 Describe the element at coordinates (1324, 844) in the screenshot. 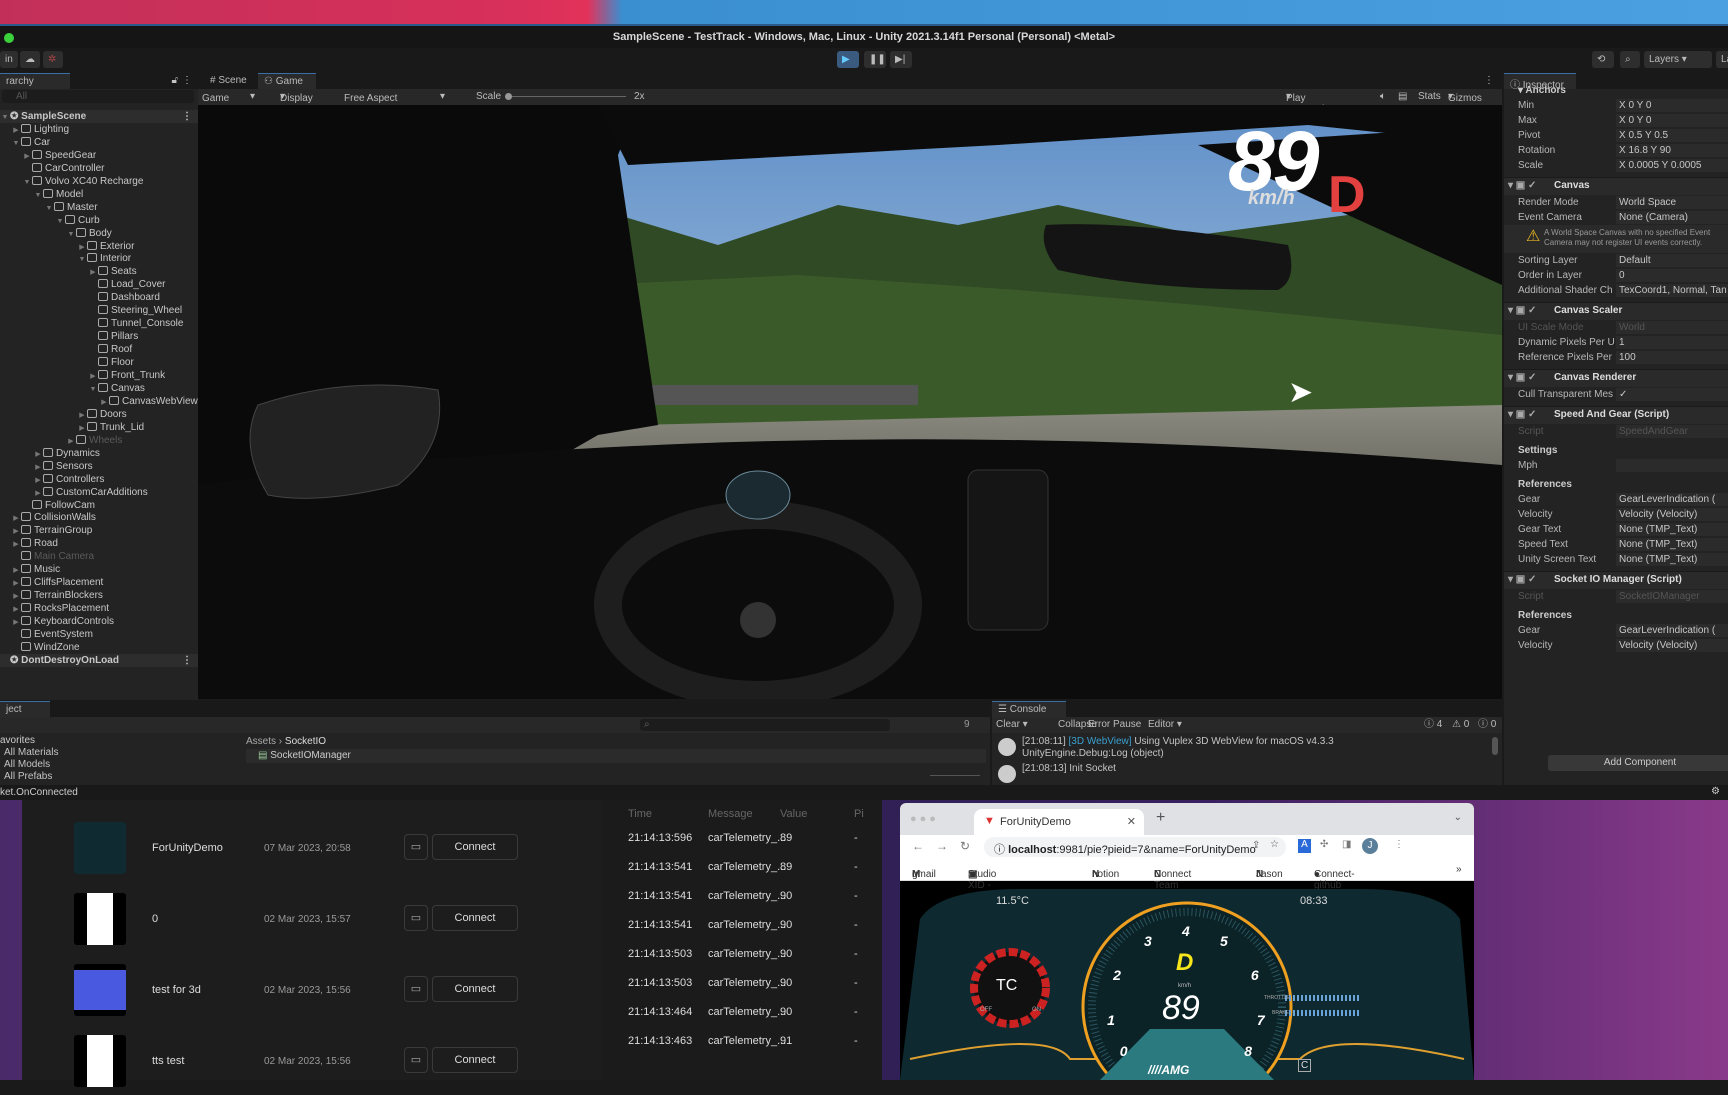

I see `extensions-icon: ✣` at that location.